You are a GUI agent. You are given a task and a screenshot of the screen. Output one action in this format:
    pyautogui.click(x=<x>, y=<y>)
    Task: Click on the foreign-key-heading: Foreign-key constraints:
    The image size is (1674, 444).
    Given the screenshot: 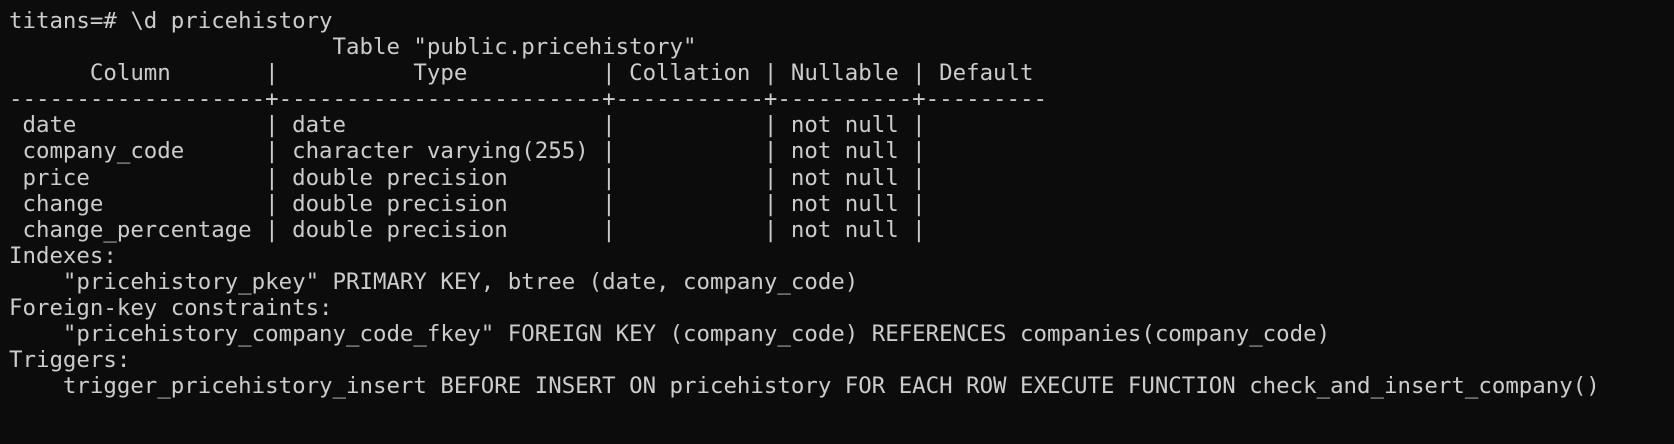 What is the action you would take?
    pyautogui.click(x=171, y=308)
    